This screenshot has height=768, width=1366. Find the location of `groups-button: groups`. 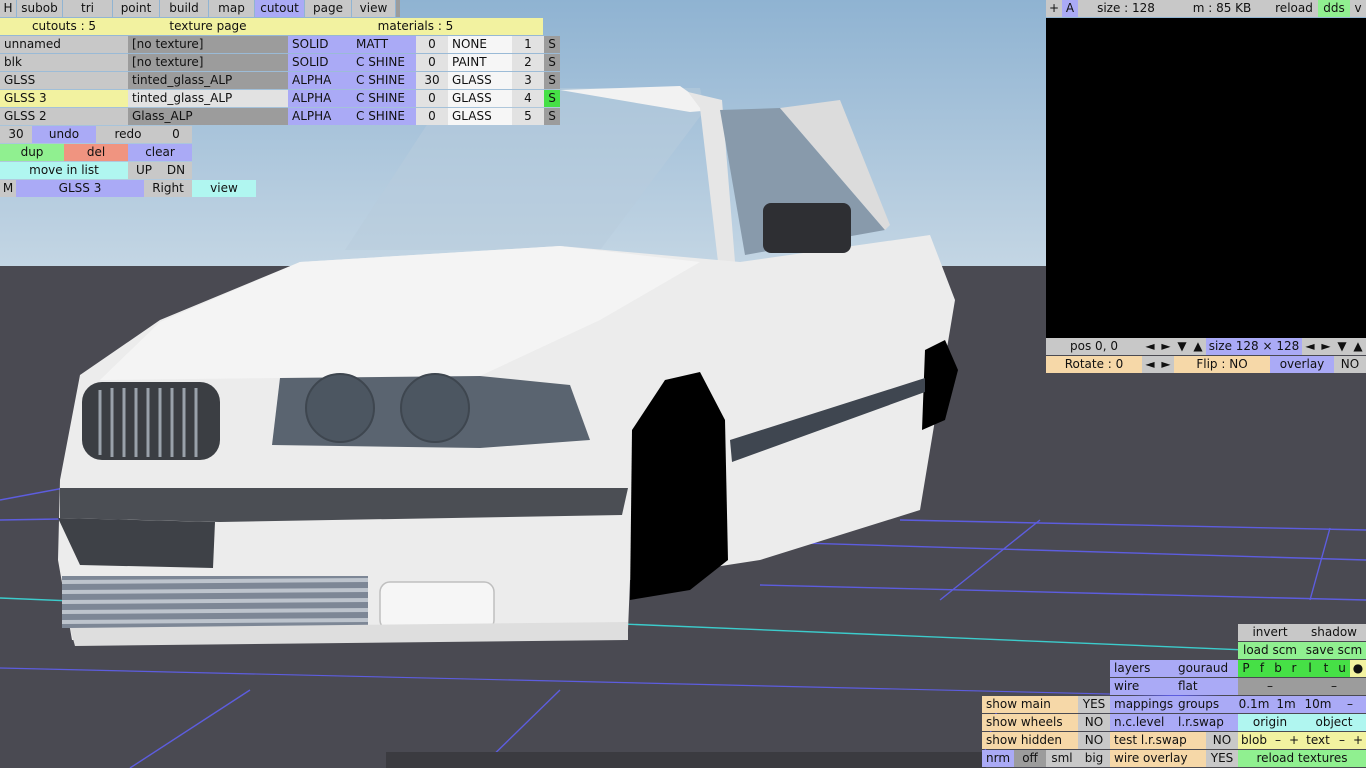

groups-button: groups is located at coordinates (1206, 704).